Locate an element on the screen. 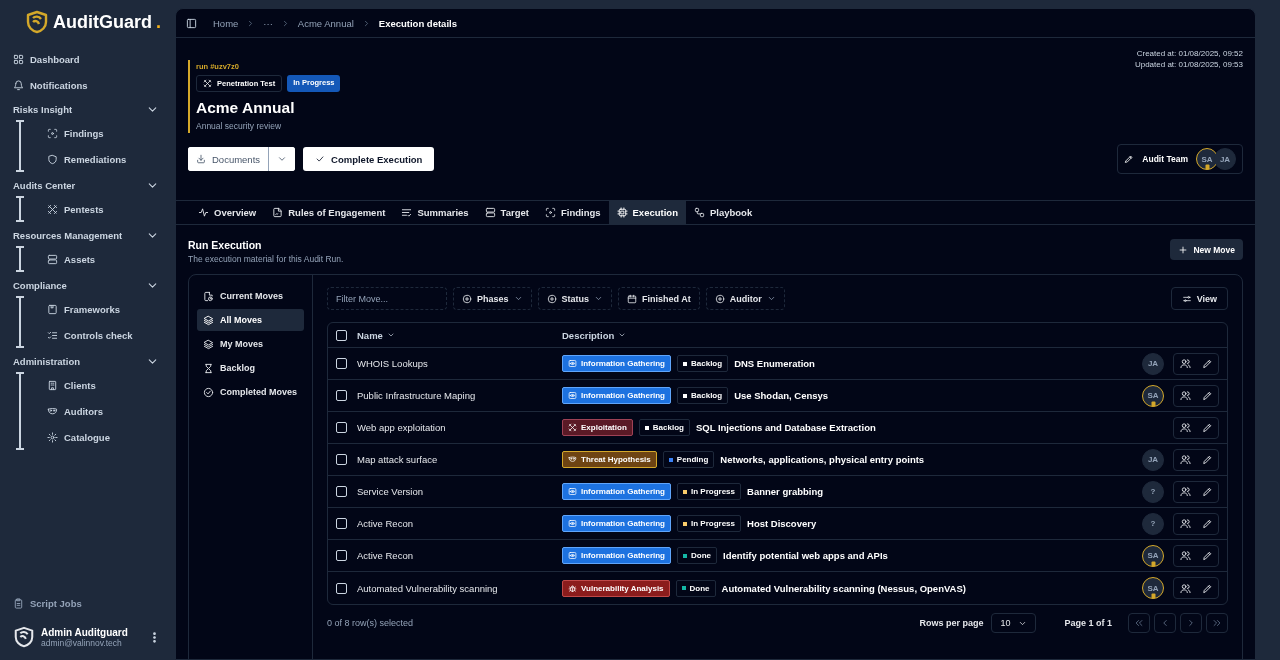 The image size is (1280, 660). move-description: DNS Enumeration is located at coordinates (774, 363).